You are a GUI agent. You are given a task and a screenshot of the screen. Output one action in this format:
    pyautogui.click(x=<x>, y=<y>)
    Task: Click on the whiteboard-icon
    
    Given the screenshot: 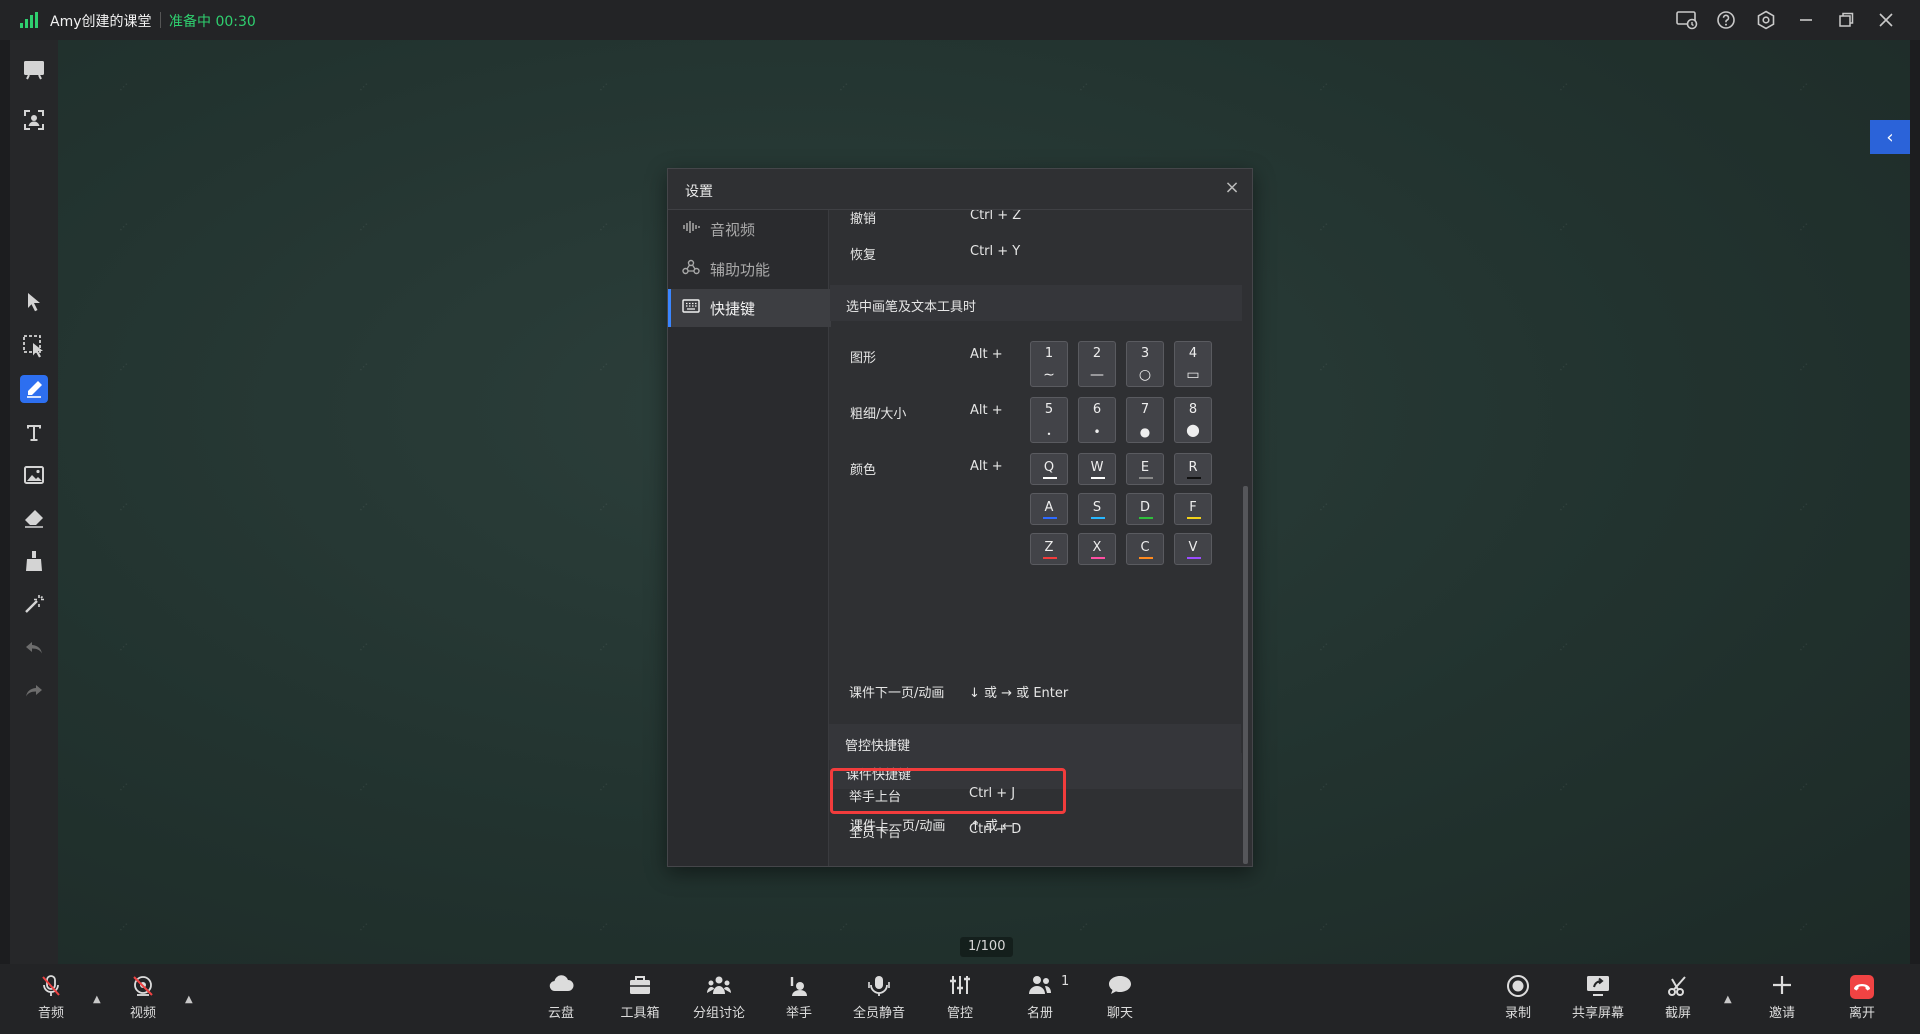 What is the action you would take?
    pyautogui.click(x=34, y=70)
    